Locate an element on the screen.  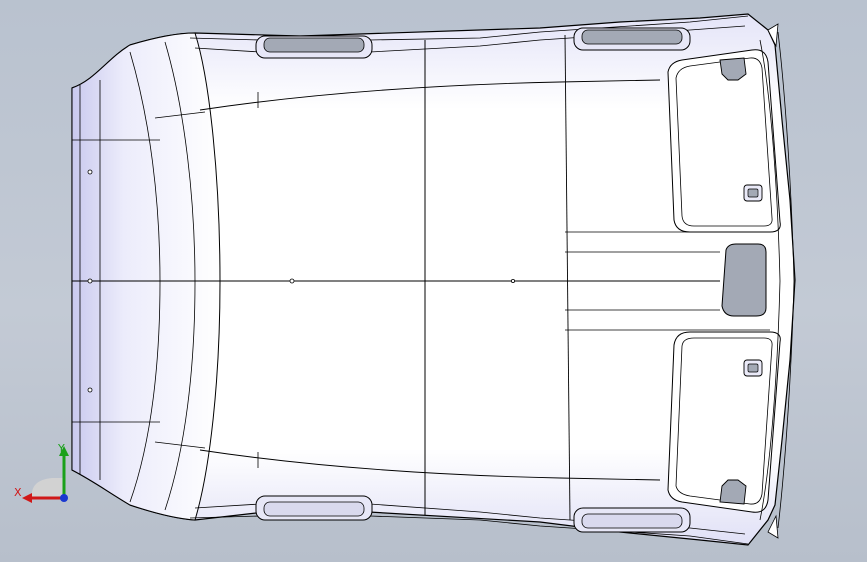
view-orientation-triad: Y X is located at coordinates (45, 475).